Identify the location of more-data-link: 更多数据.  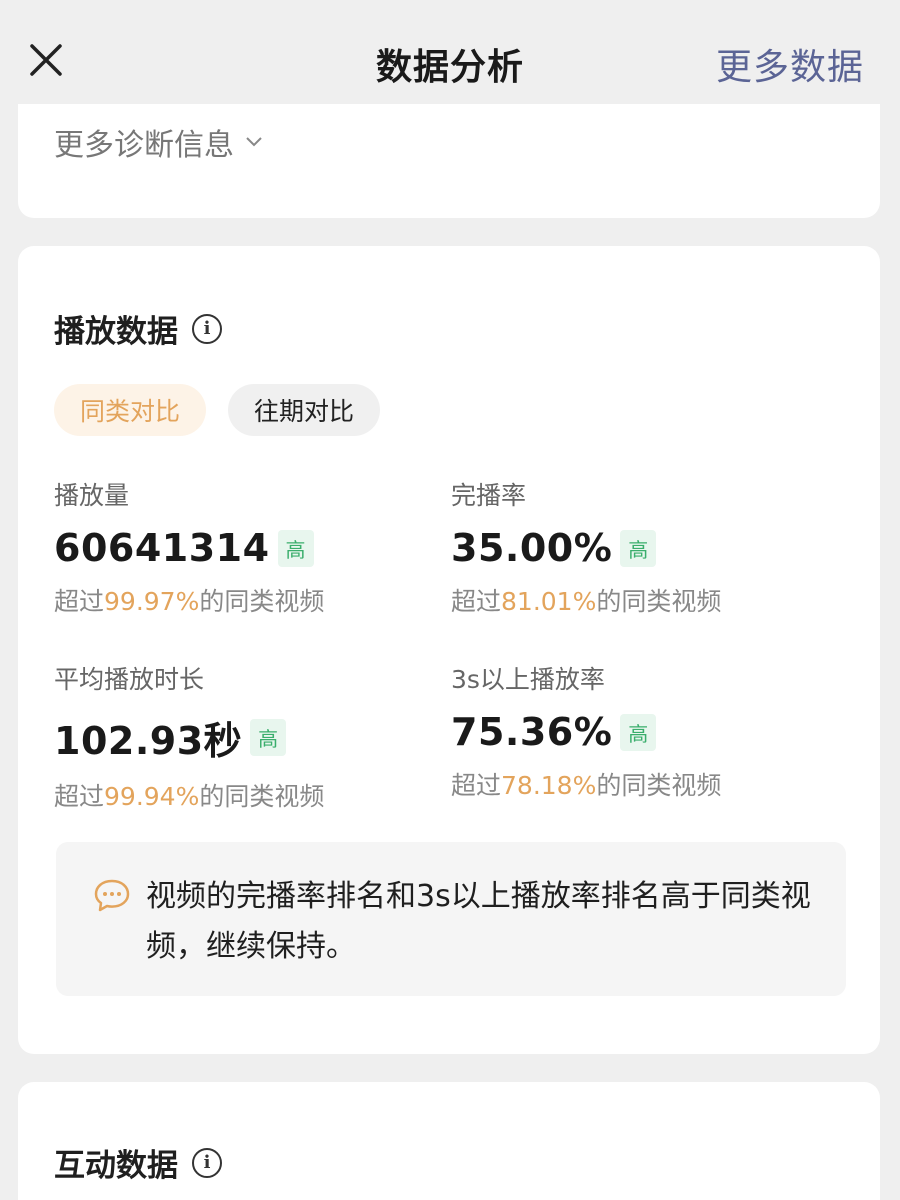
(790, 64).